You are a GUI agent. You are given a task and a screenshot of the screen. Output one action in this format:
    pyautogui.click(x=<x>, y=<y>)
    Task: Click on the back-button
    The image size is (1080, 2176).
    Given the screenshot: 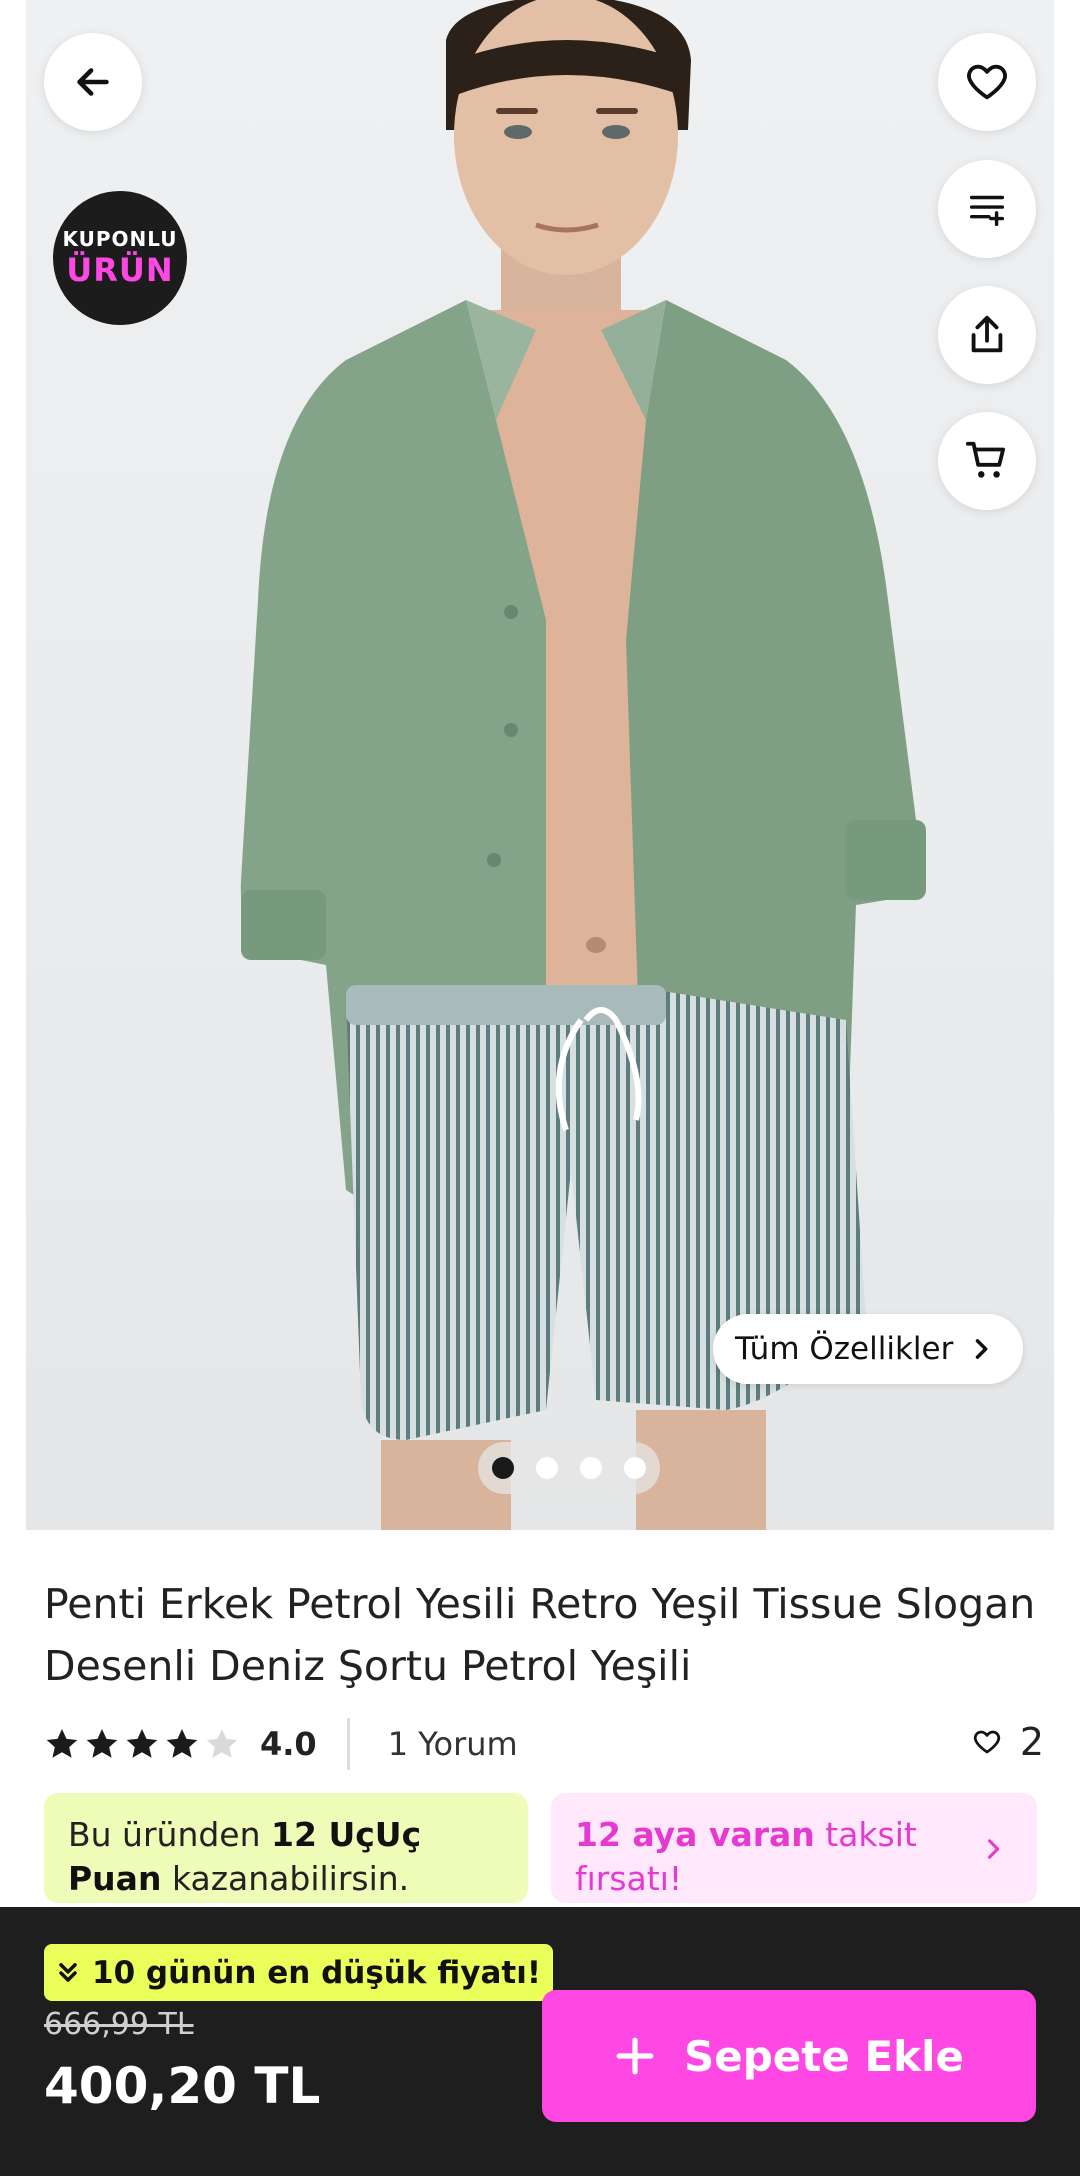 What is the action you would take?
    pyautogui.click(x=93, y=82)
    